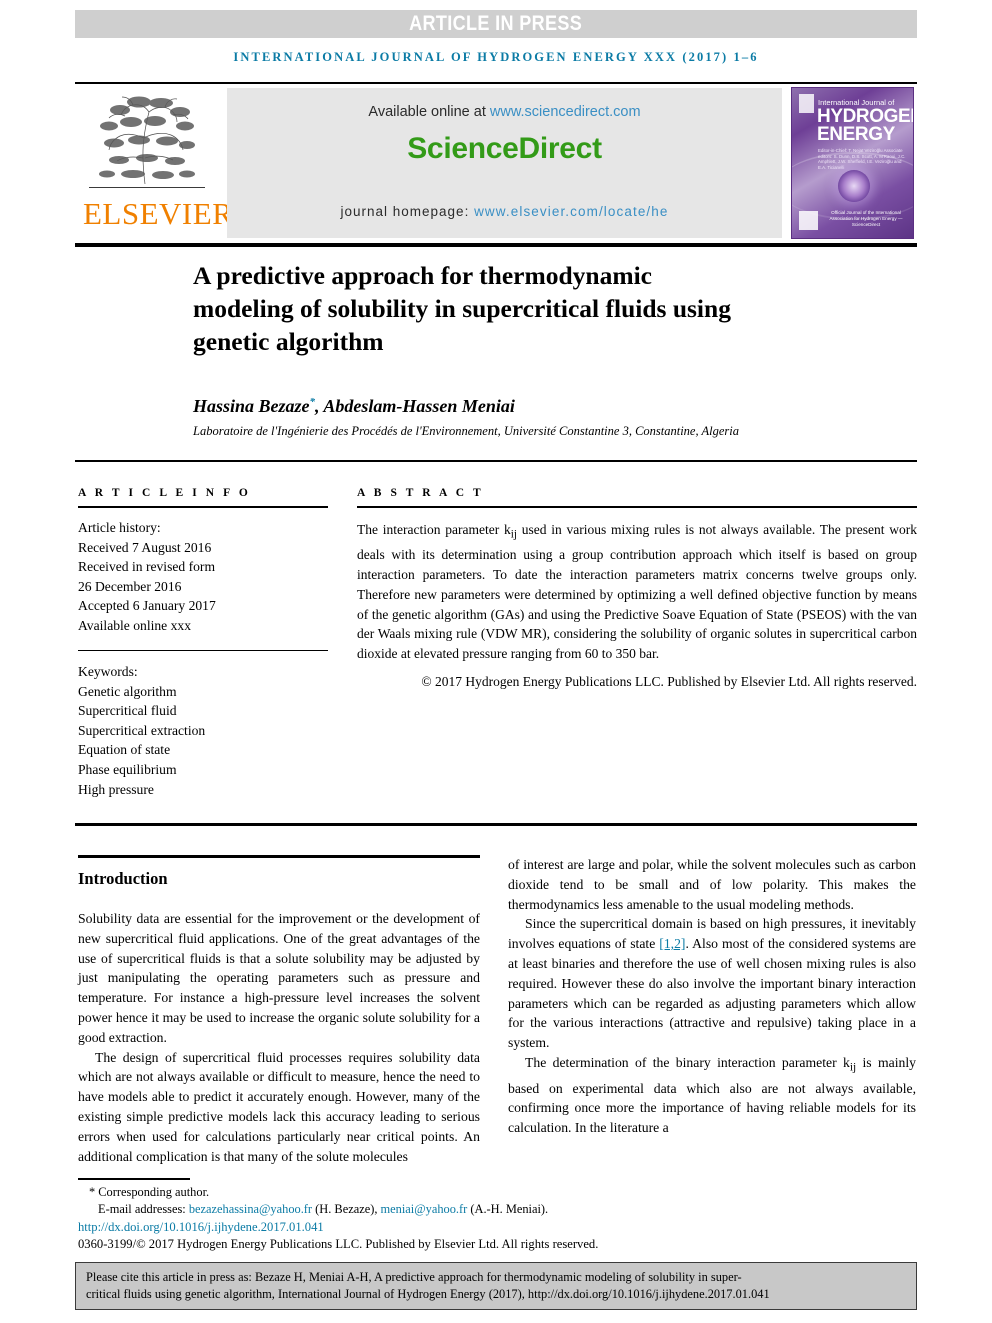  Describe the element at coordinates (134, 1179) in the screenshot. I see `footnote-rule` at that location.